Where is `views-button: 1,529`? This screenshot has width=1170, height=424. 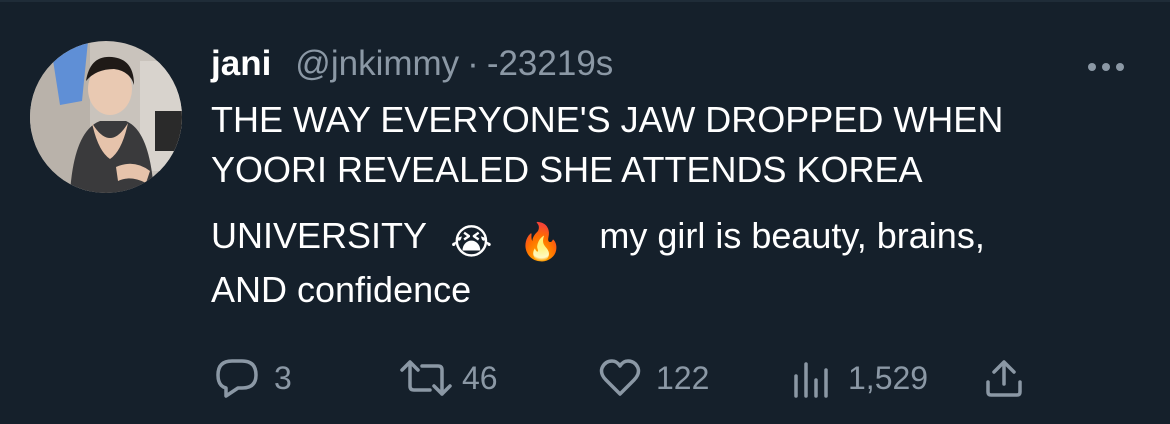 views-button: 1,529 is located at coordinates (859, 378).